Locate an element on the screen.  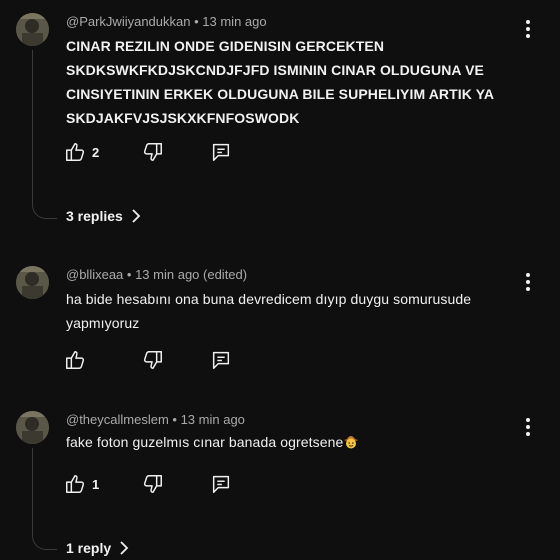
comment-time: 13 min ago (edited) is located at coordinates (191, 274).